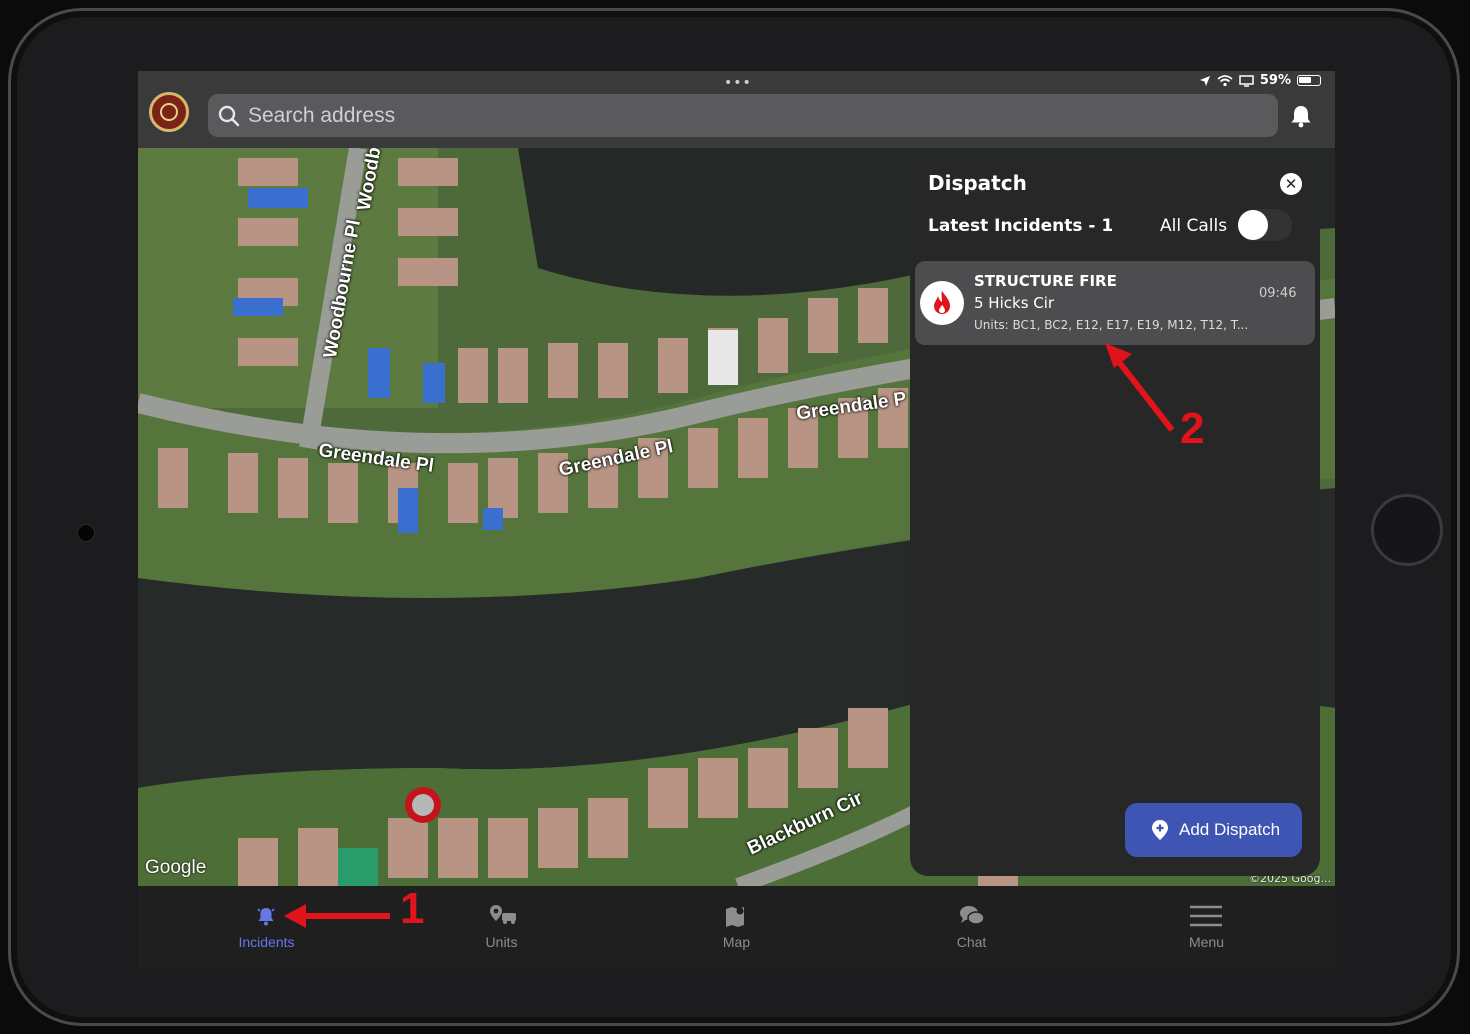 This screenshot has width=1470, height=1034. I want to click on add-pin-icon, so click(1160, 830).